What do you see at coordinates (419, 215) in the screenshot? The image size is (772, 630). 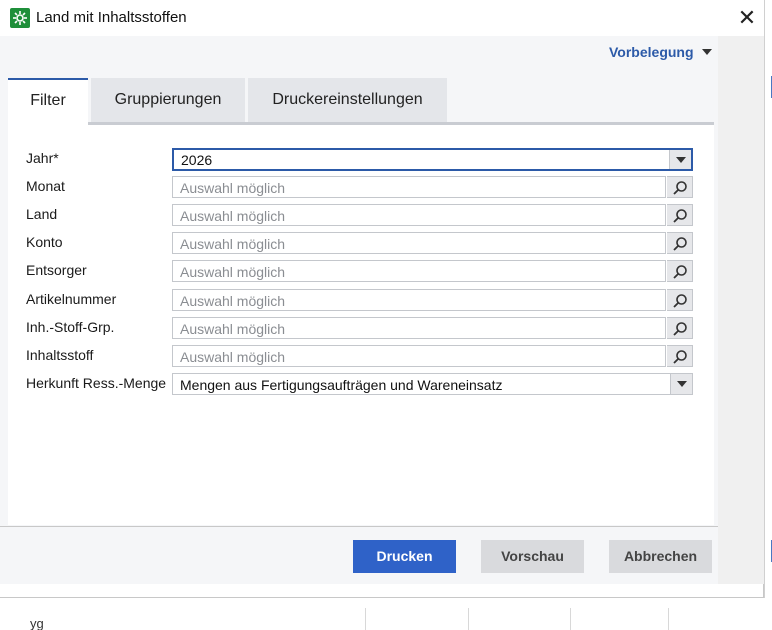 I see `country-input: Auswahl möglich` at bounding box center [419, 215].